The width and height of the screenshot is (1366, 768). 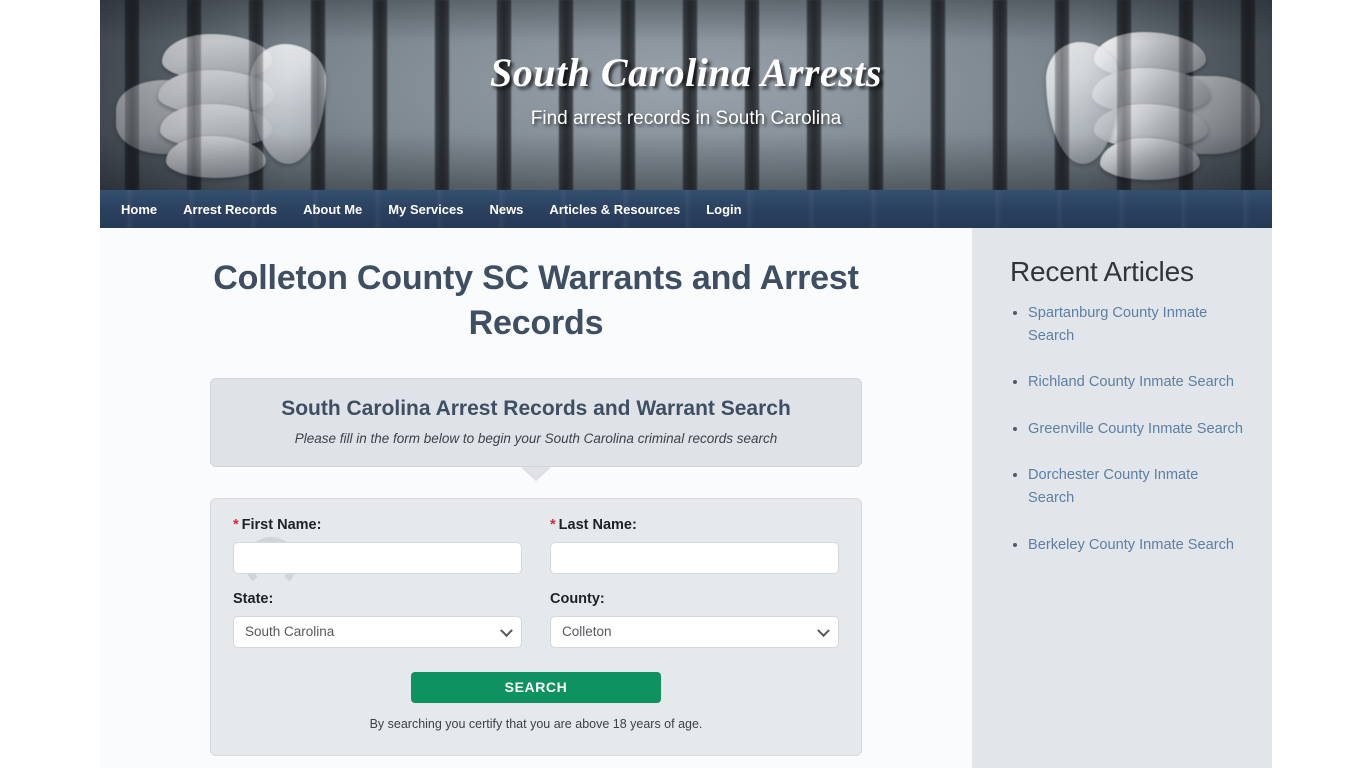 I want to click on search-button-row: SEARCH, so click(x=536, y=687).